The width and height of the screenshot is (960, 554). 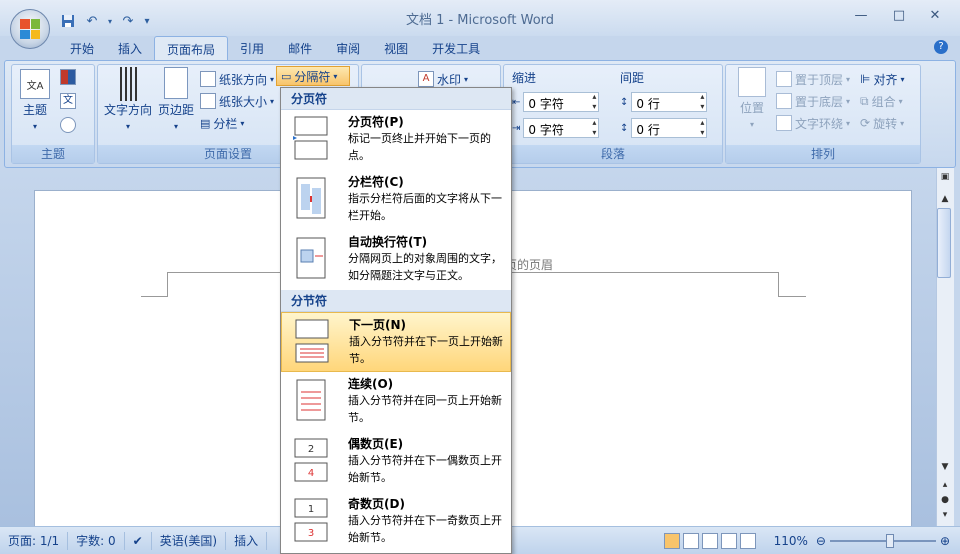 What do you see at coordinates (311, 198) in the screenshot?
I see `column-break-icon` at bounding box center [311, 198].